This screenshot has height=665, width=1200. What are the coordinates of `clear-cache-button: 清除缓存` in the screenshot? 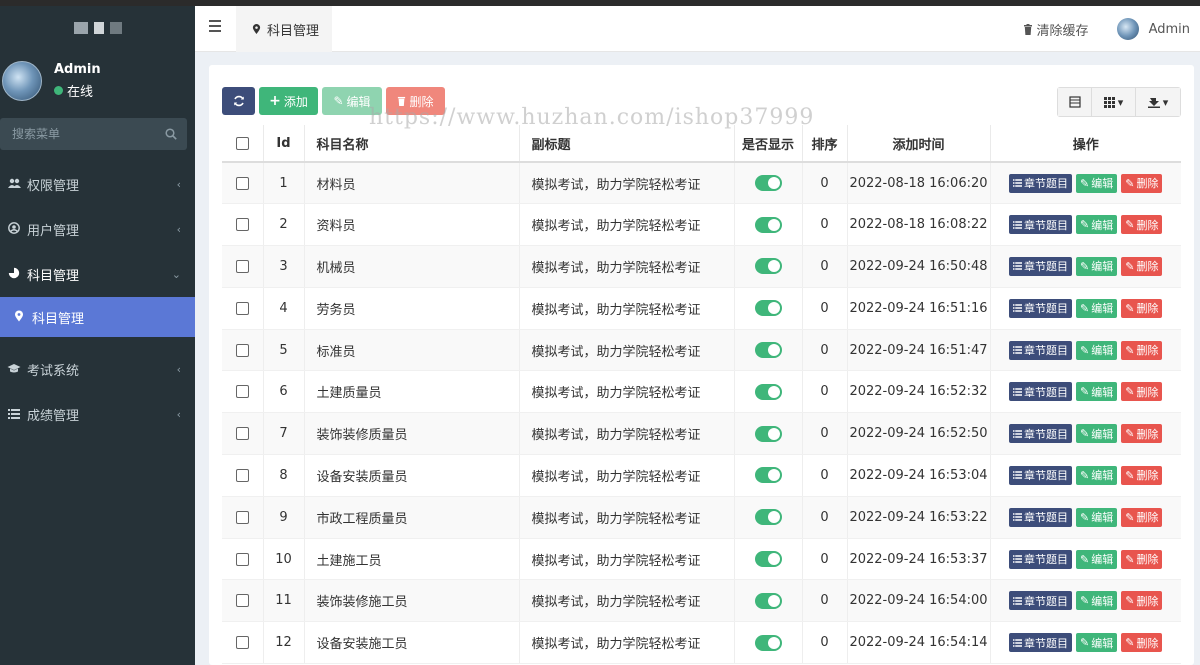 It's located at (1056, 29).